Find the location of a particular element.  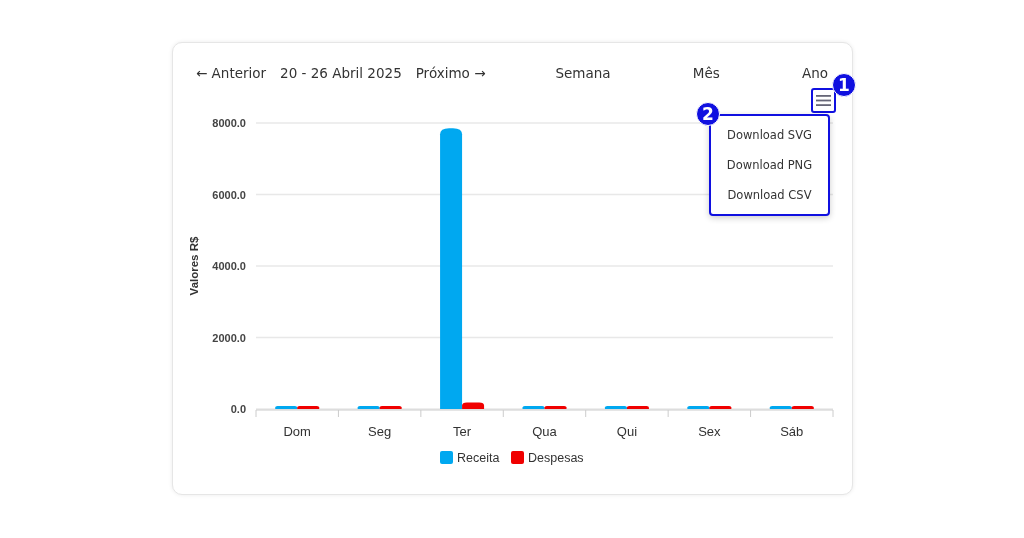

y-tick-label: 2000.0 is located at coordinates (229, 337).